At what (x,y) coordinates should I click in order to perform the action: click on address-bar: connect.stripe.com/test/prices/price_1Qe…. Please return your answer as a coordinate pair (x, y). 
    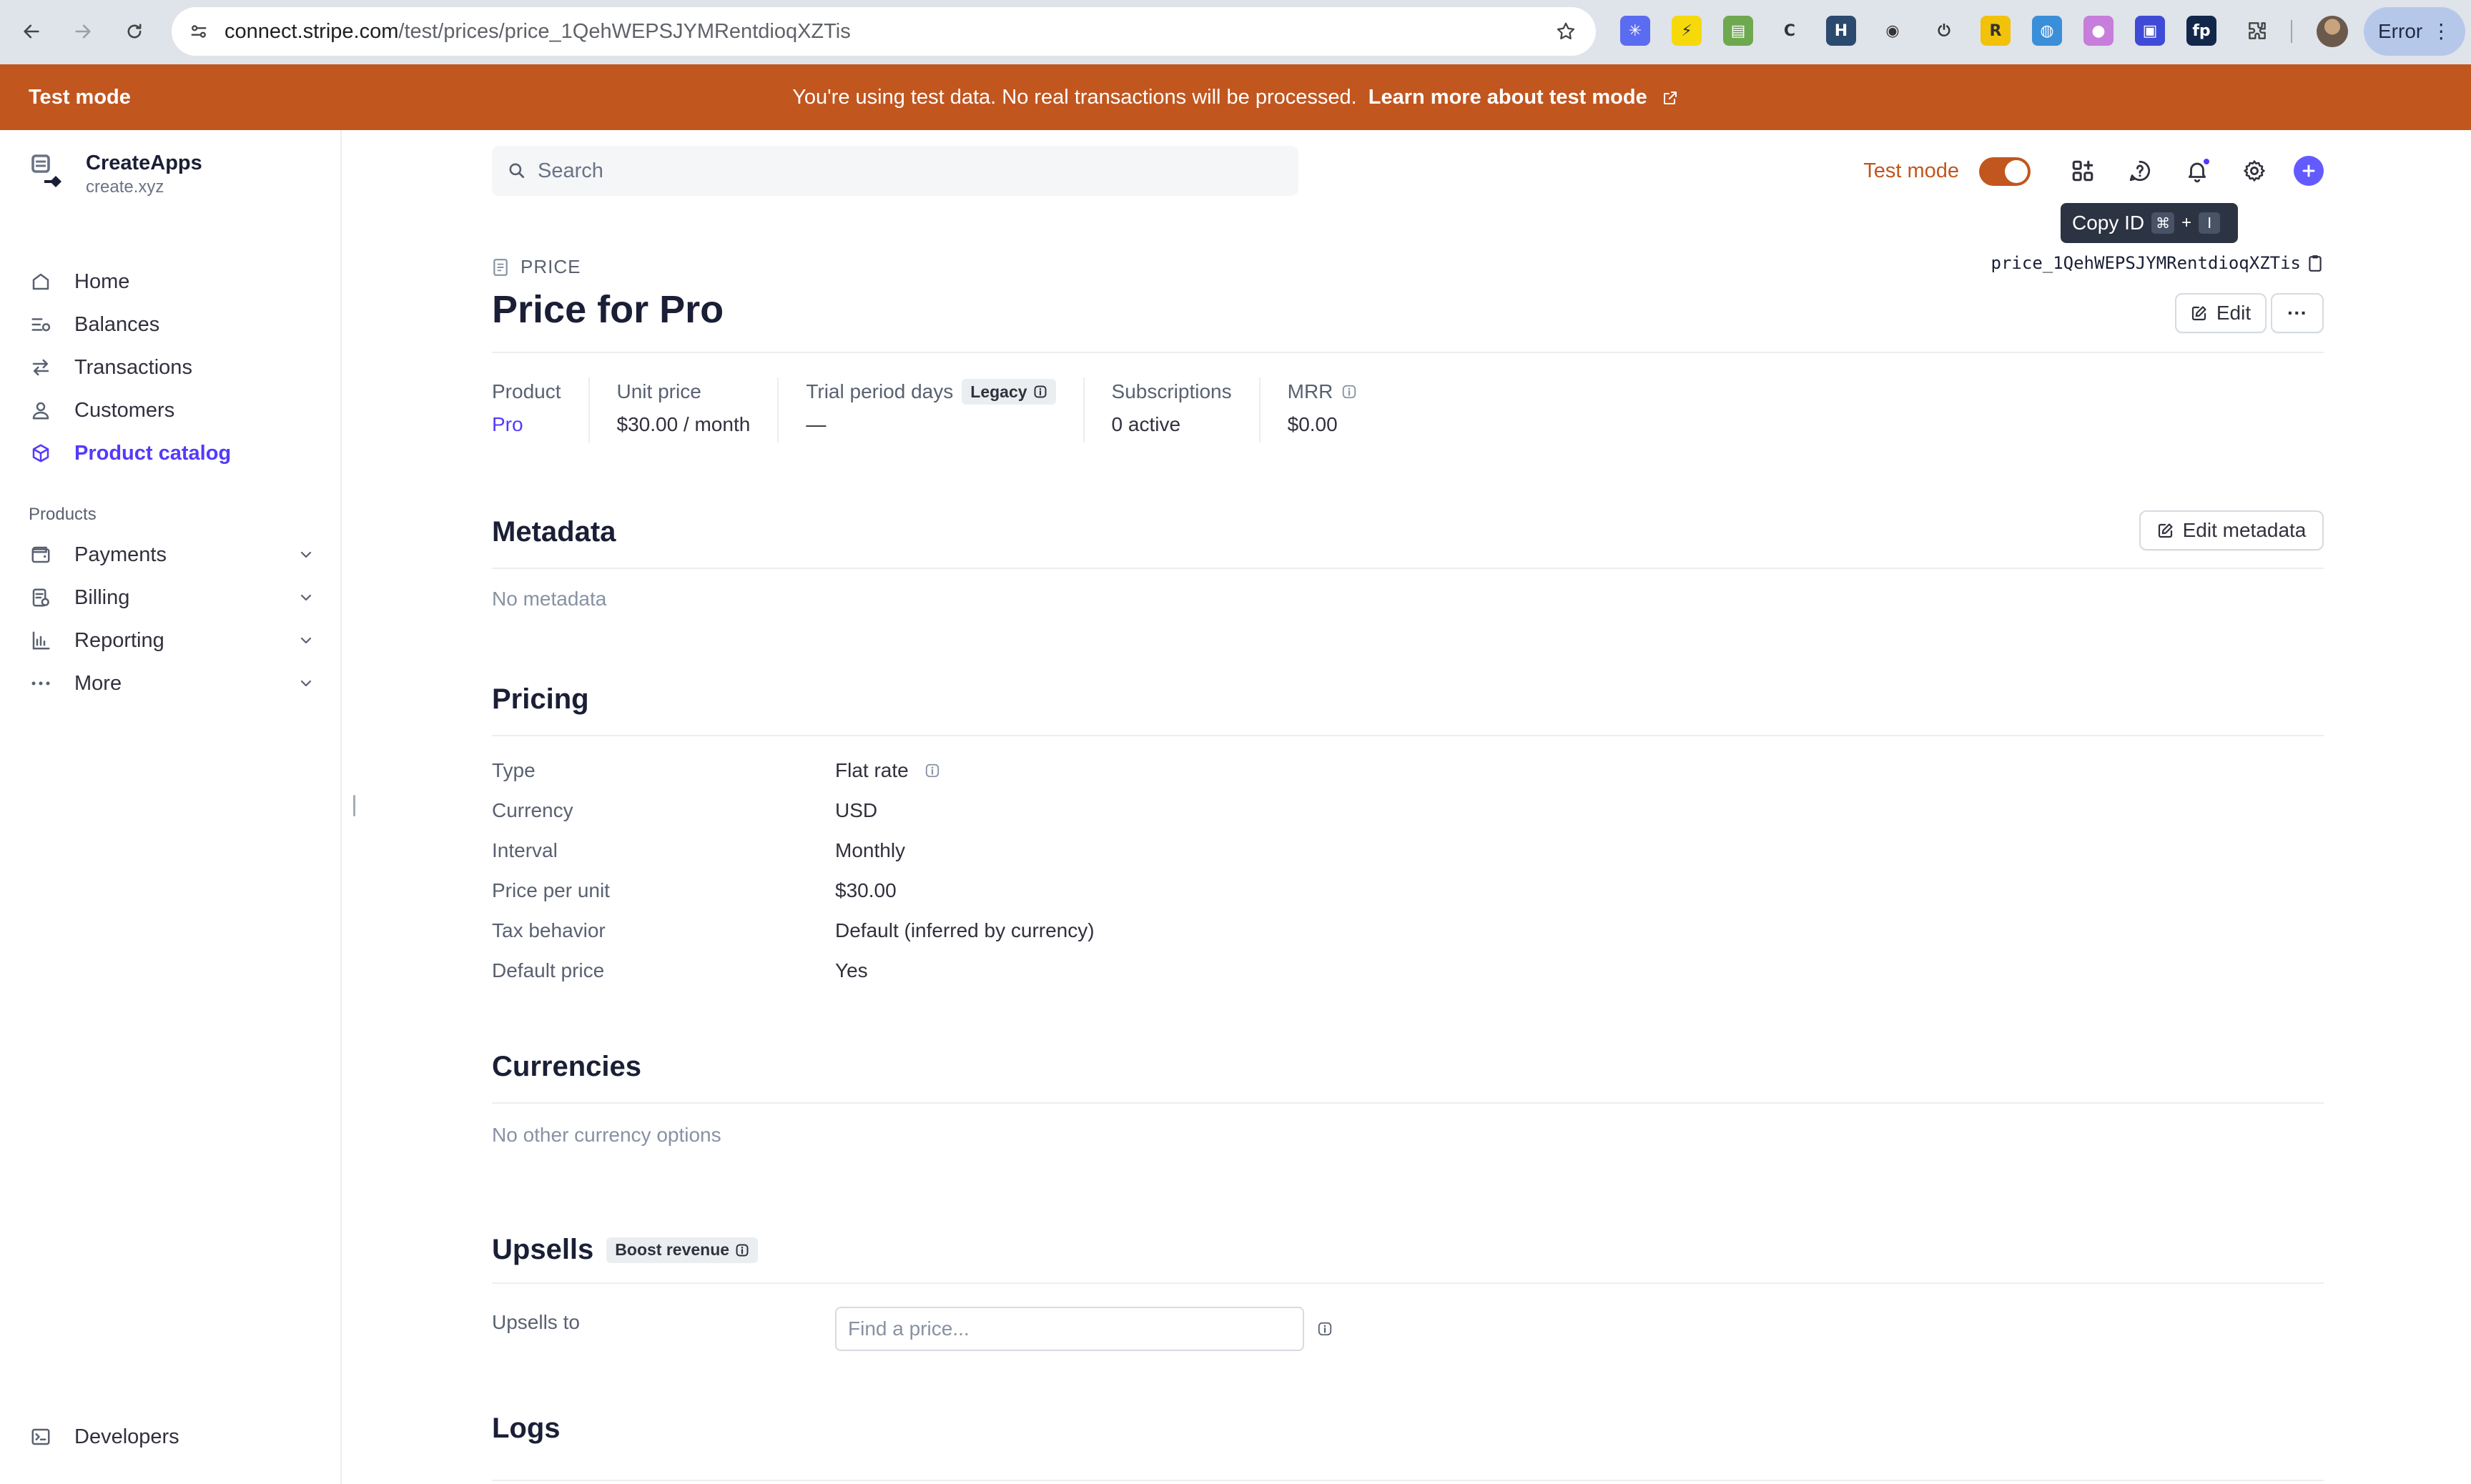
    Looking at the image, I should click on (884, 31).